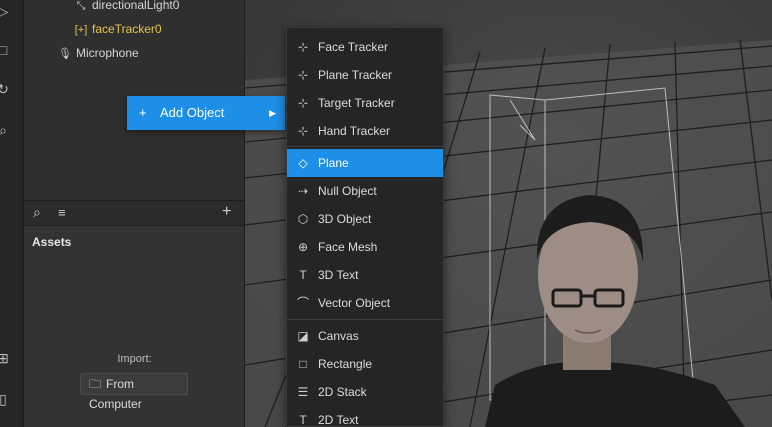 The image size is (772, 427). I want to click on light-icon: ⤡, so click(81, 6).